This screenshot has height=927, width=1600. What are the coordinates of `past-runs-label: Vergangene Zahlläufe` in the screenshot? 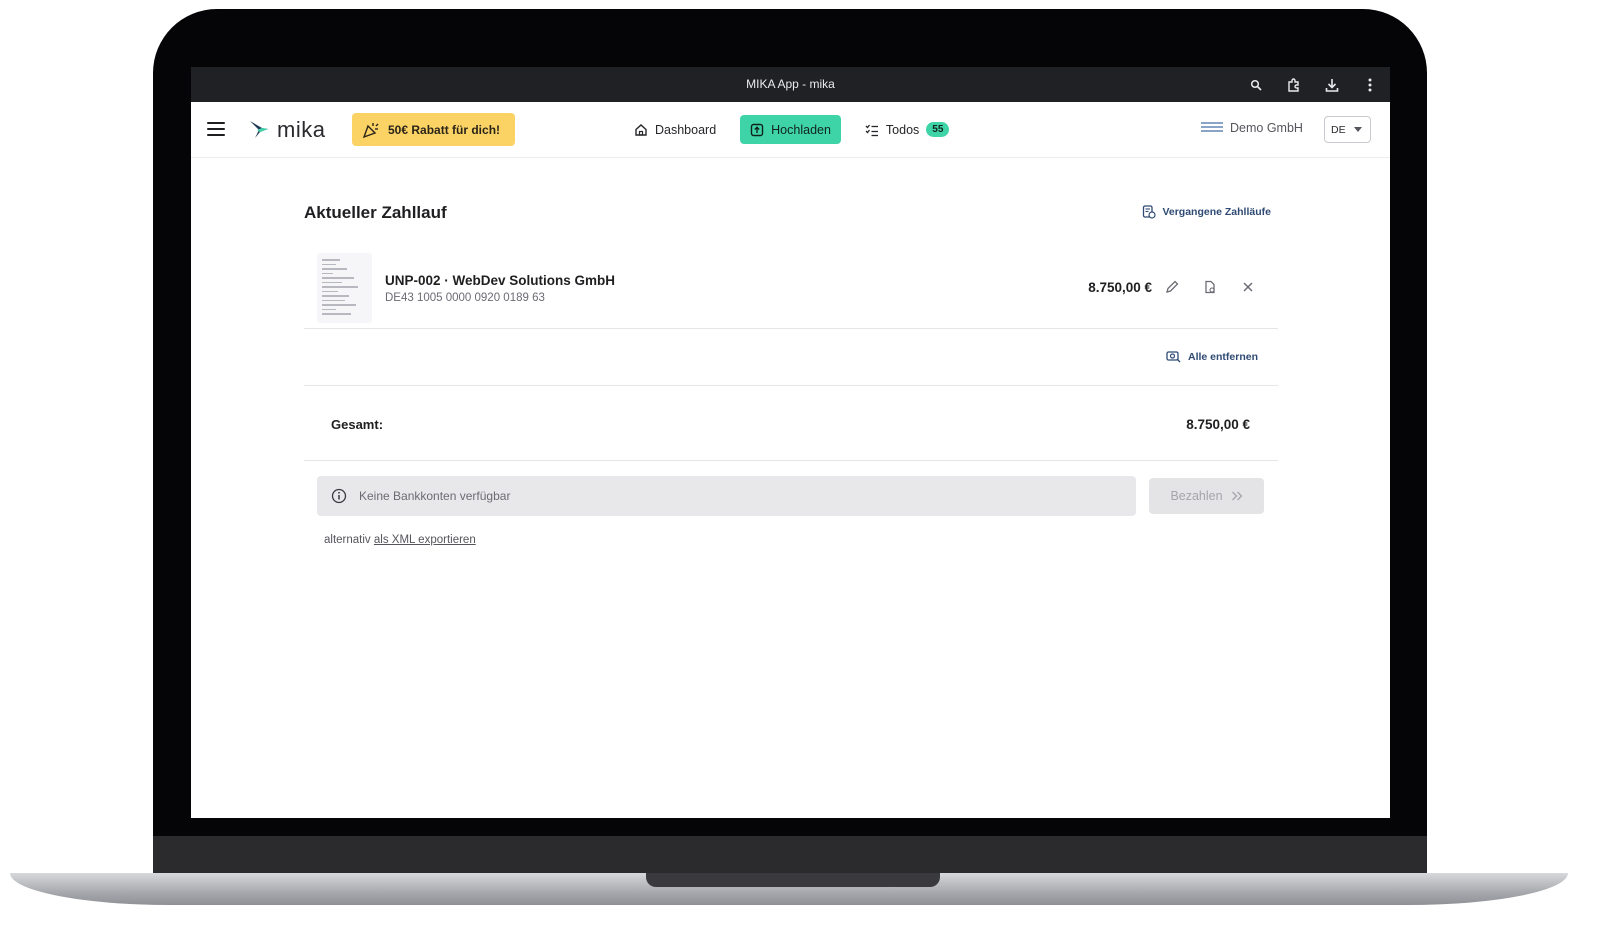 It's located at (1216, 212).